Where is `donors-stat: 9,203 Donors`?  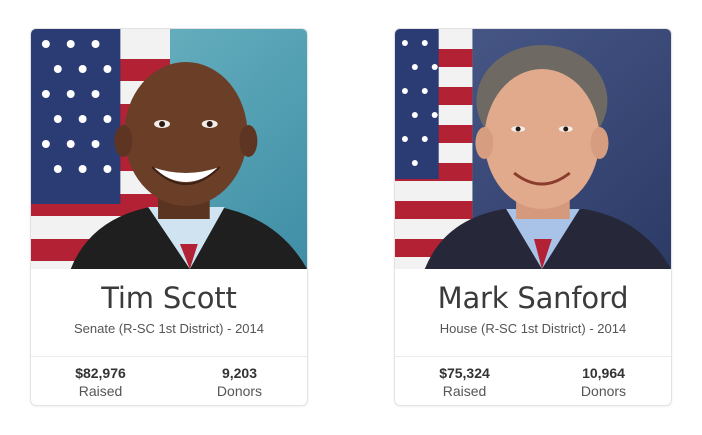 donors-stat: 9,203 Donors is located at coordinates (238, 382).